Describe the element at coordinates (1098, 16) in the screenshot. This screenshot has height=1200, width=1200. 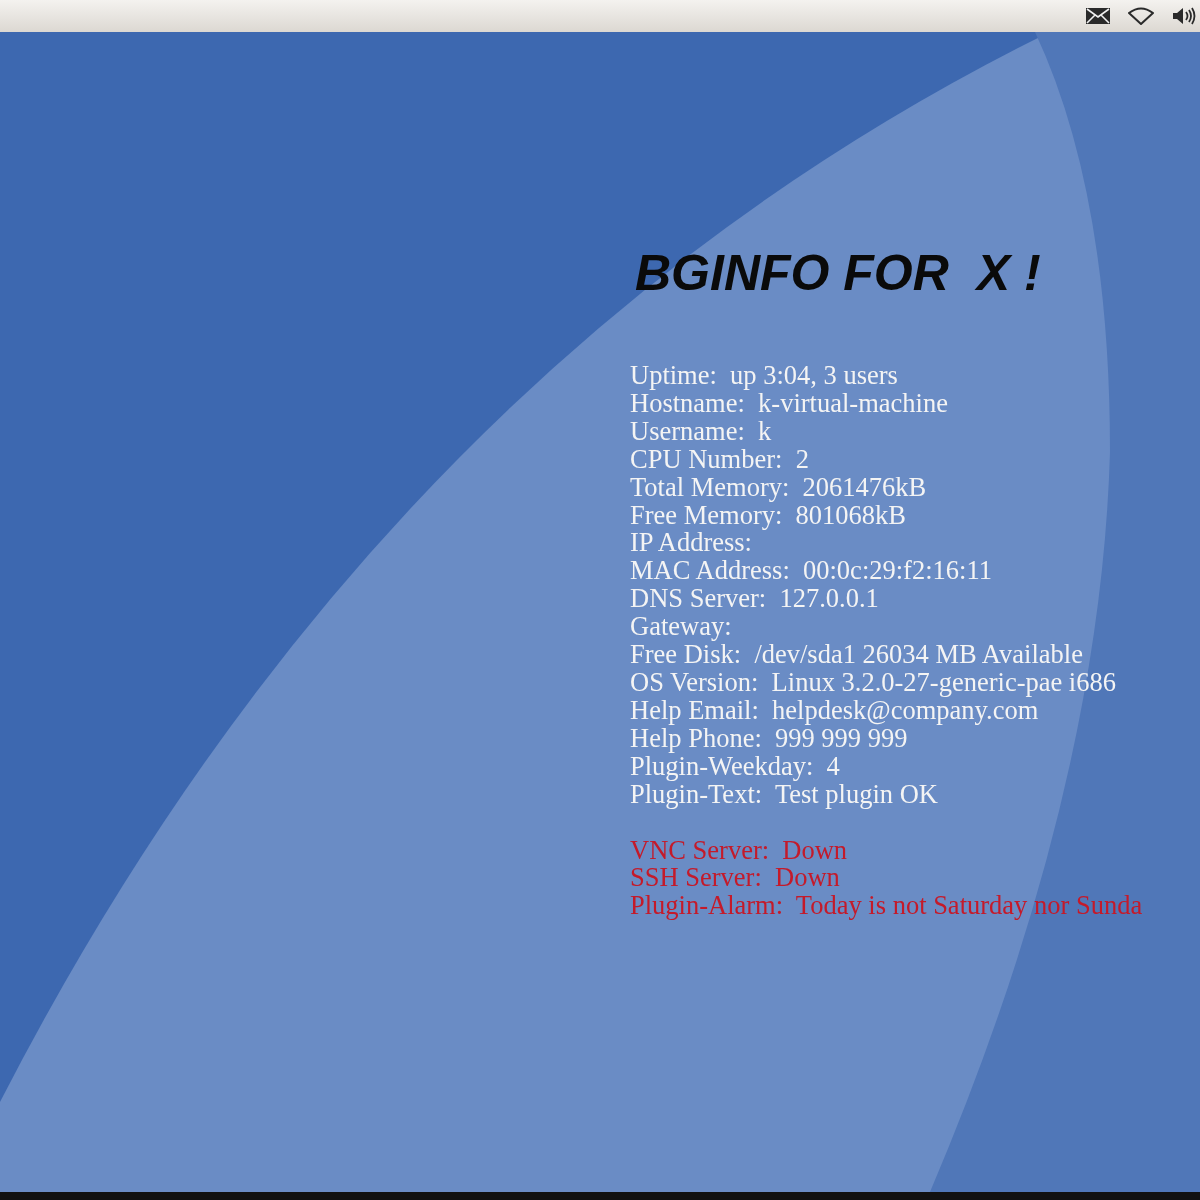
I see `envelope-icon` at that location.